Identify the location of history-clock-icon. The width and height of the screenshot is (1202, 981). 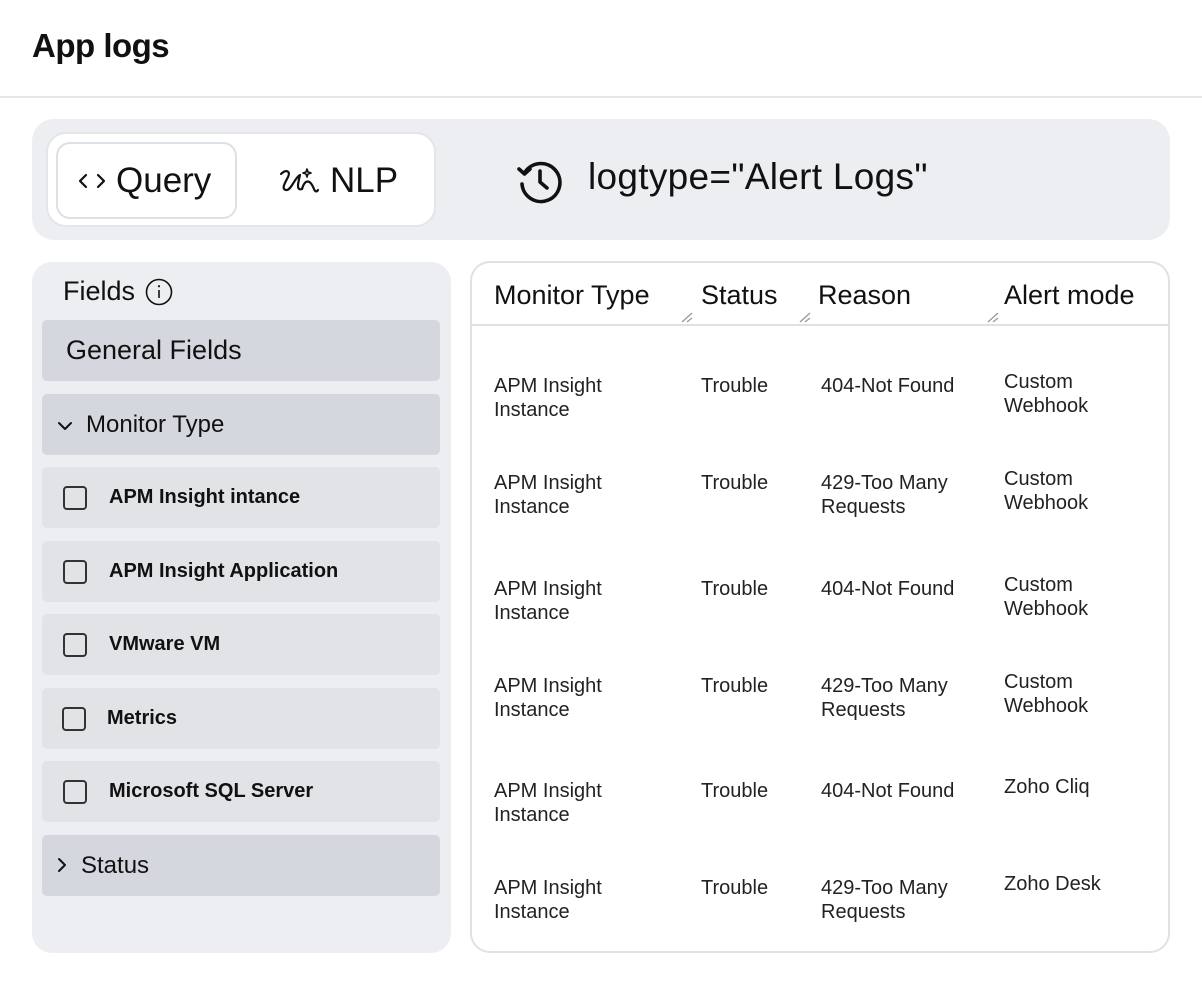
(540, 181).